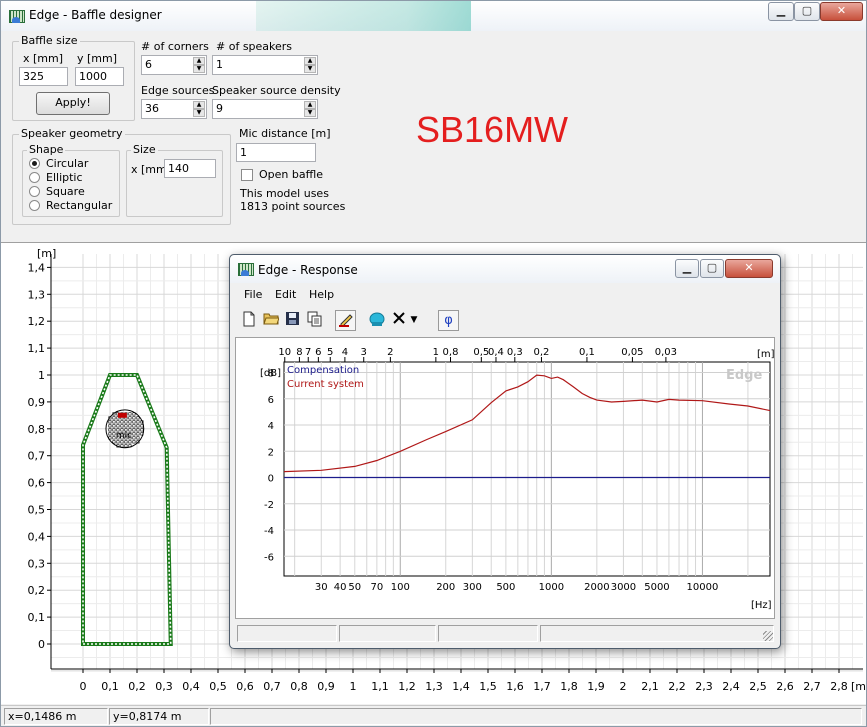 The width and height of the screenshot is (867, 727). What do you see at coordinates (97, 58) in the screenshot?
I see `baffle-y-label: y [mm]` at bounding box center [97, 58].